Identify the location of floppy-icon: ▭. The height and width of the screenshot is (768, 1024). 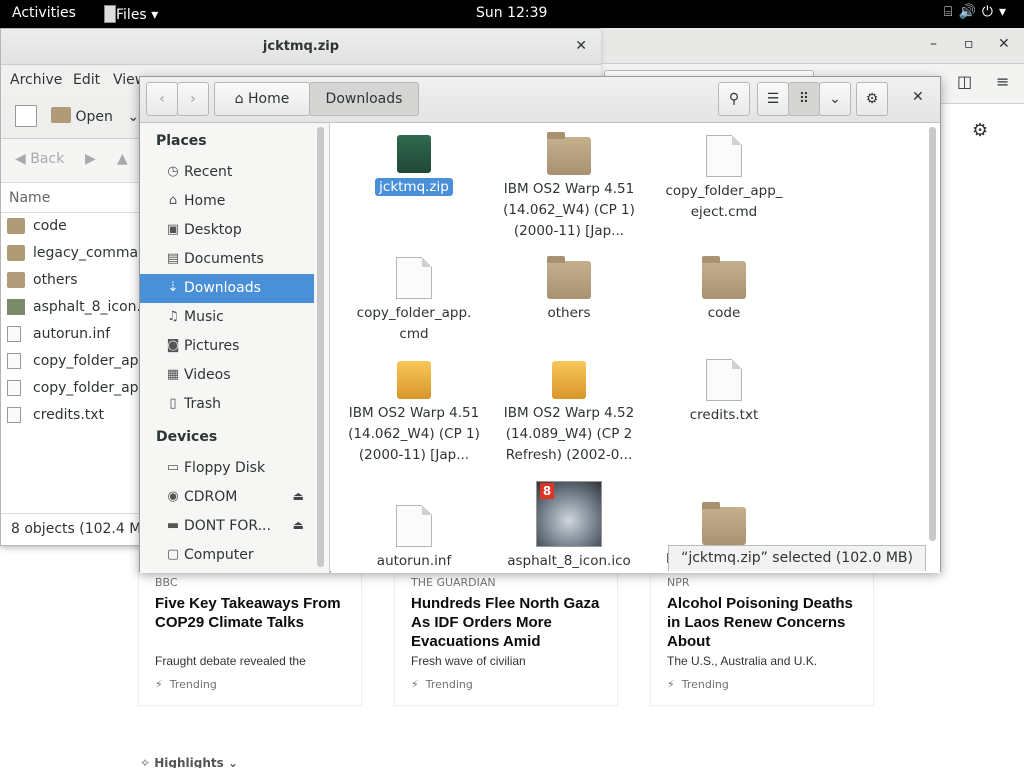
(173, 467).